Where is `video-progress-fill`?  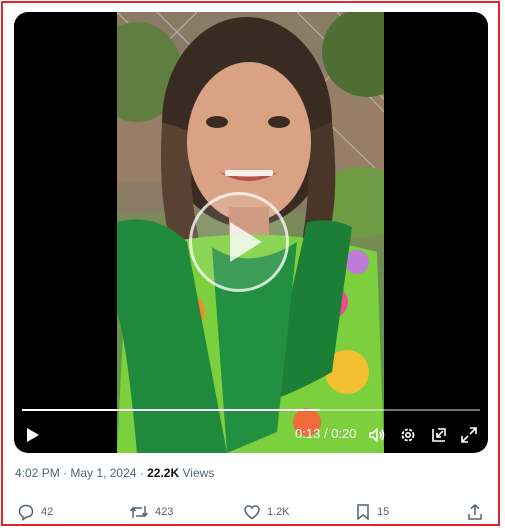 video-progress-fill is located at coordinates (171, 410).